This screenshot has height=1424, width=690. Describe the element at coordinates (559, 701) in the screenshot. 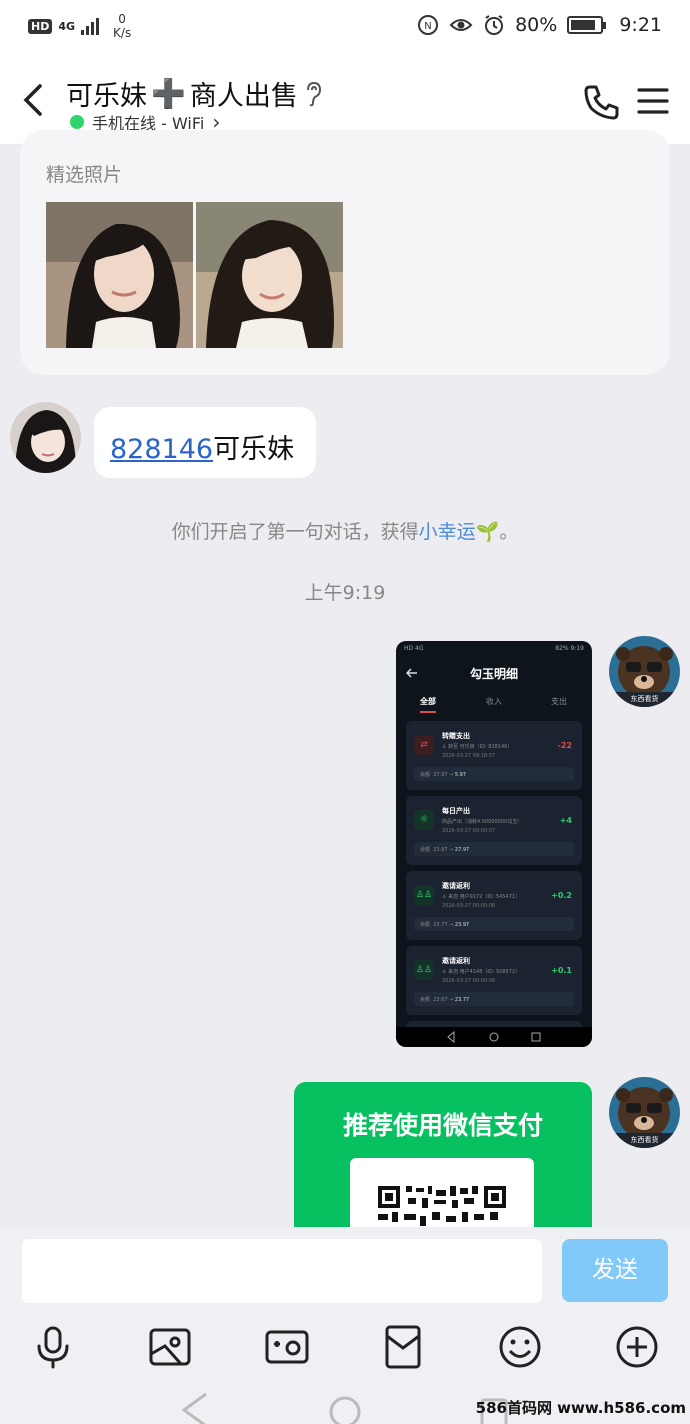

I see `mini-tab-expense: 支出` at that location.